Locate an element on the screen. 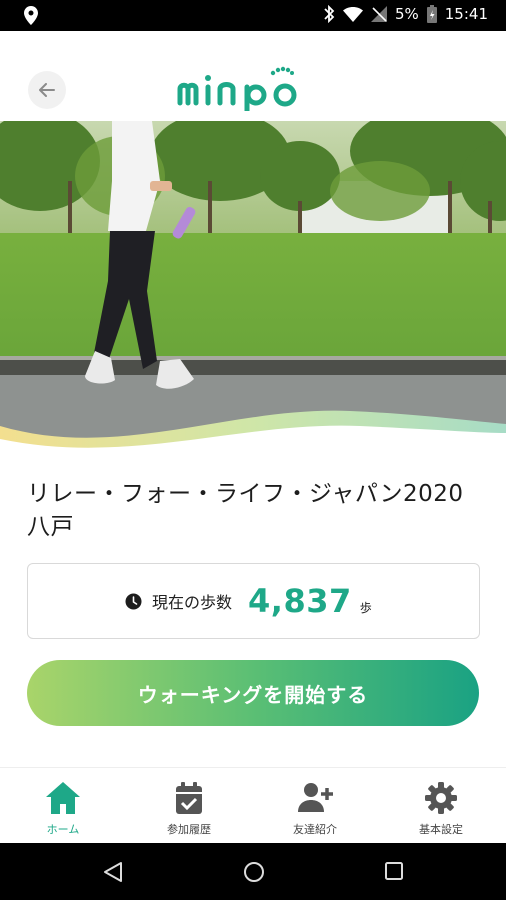  android-nav-bar is located at coordinates (253, 871).